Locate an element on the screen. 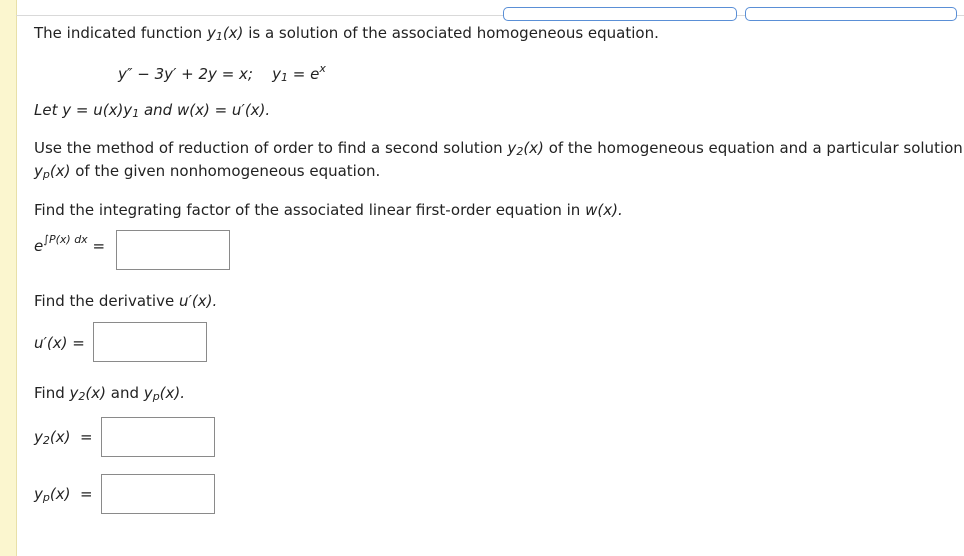 The width and height of the screenshot is (964, 556). yp-label: yp(x) = is located at coordinates (63, 494).